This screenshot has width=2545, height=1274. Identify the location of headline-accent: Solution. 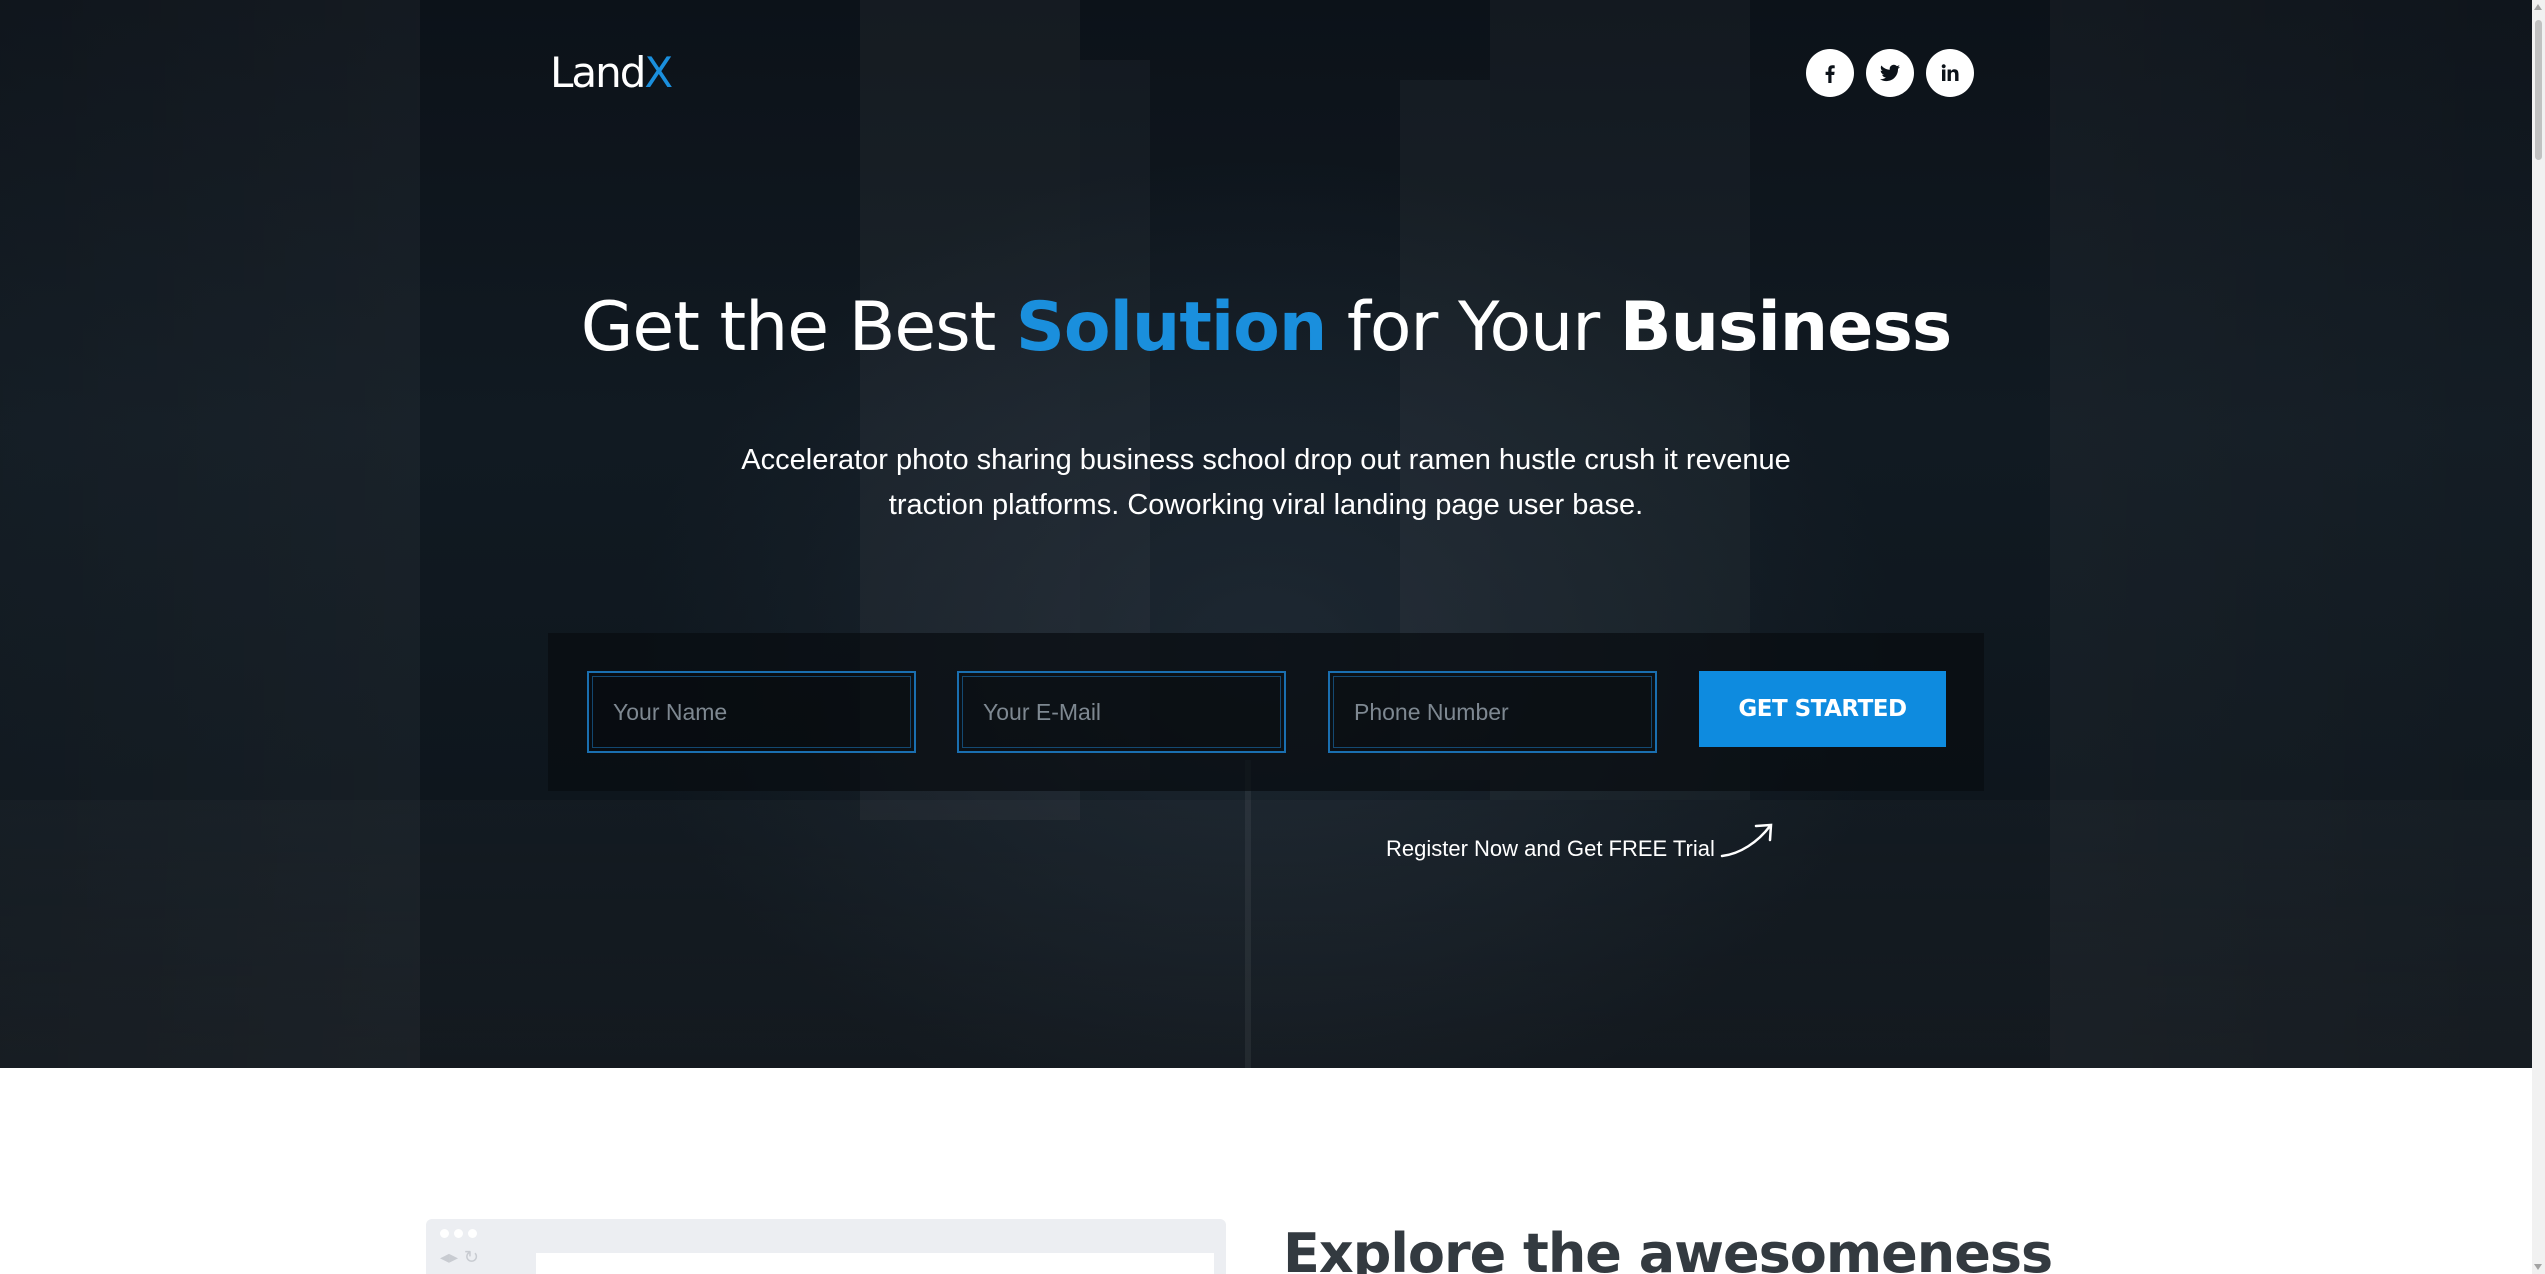
(1171, 327).